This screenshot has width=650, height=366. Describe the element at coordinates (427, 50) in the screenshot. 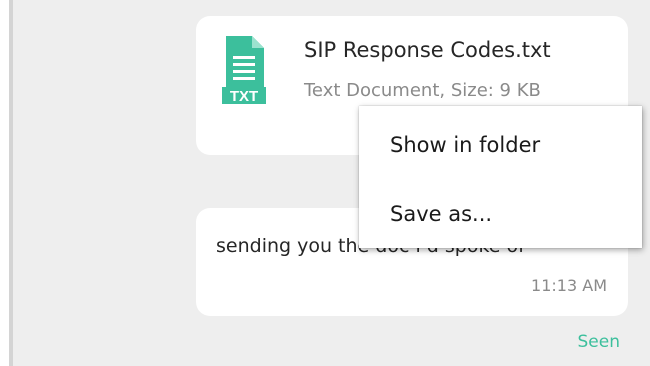

I see `file-name: SIP Response Codes.txt` at that location.